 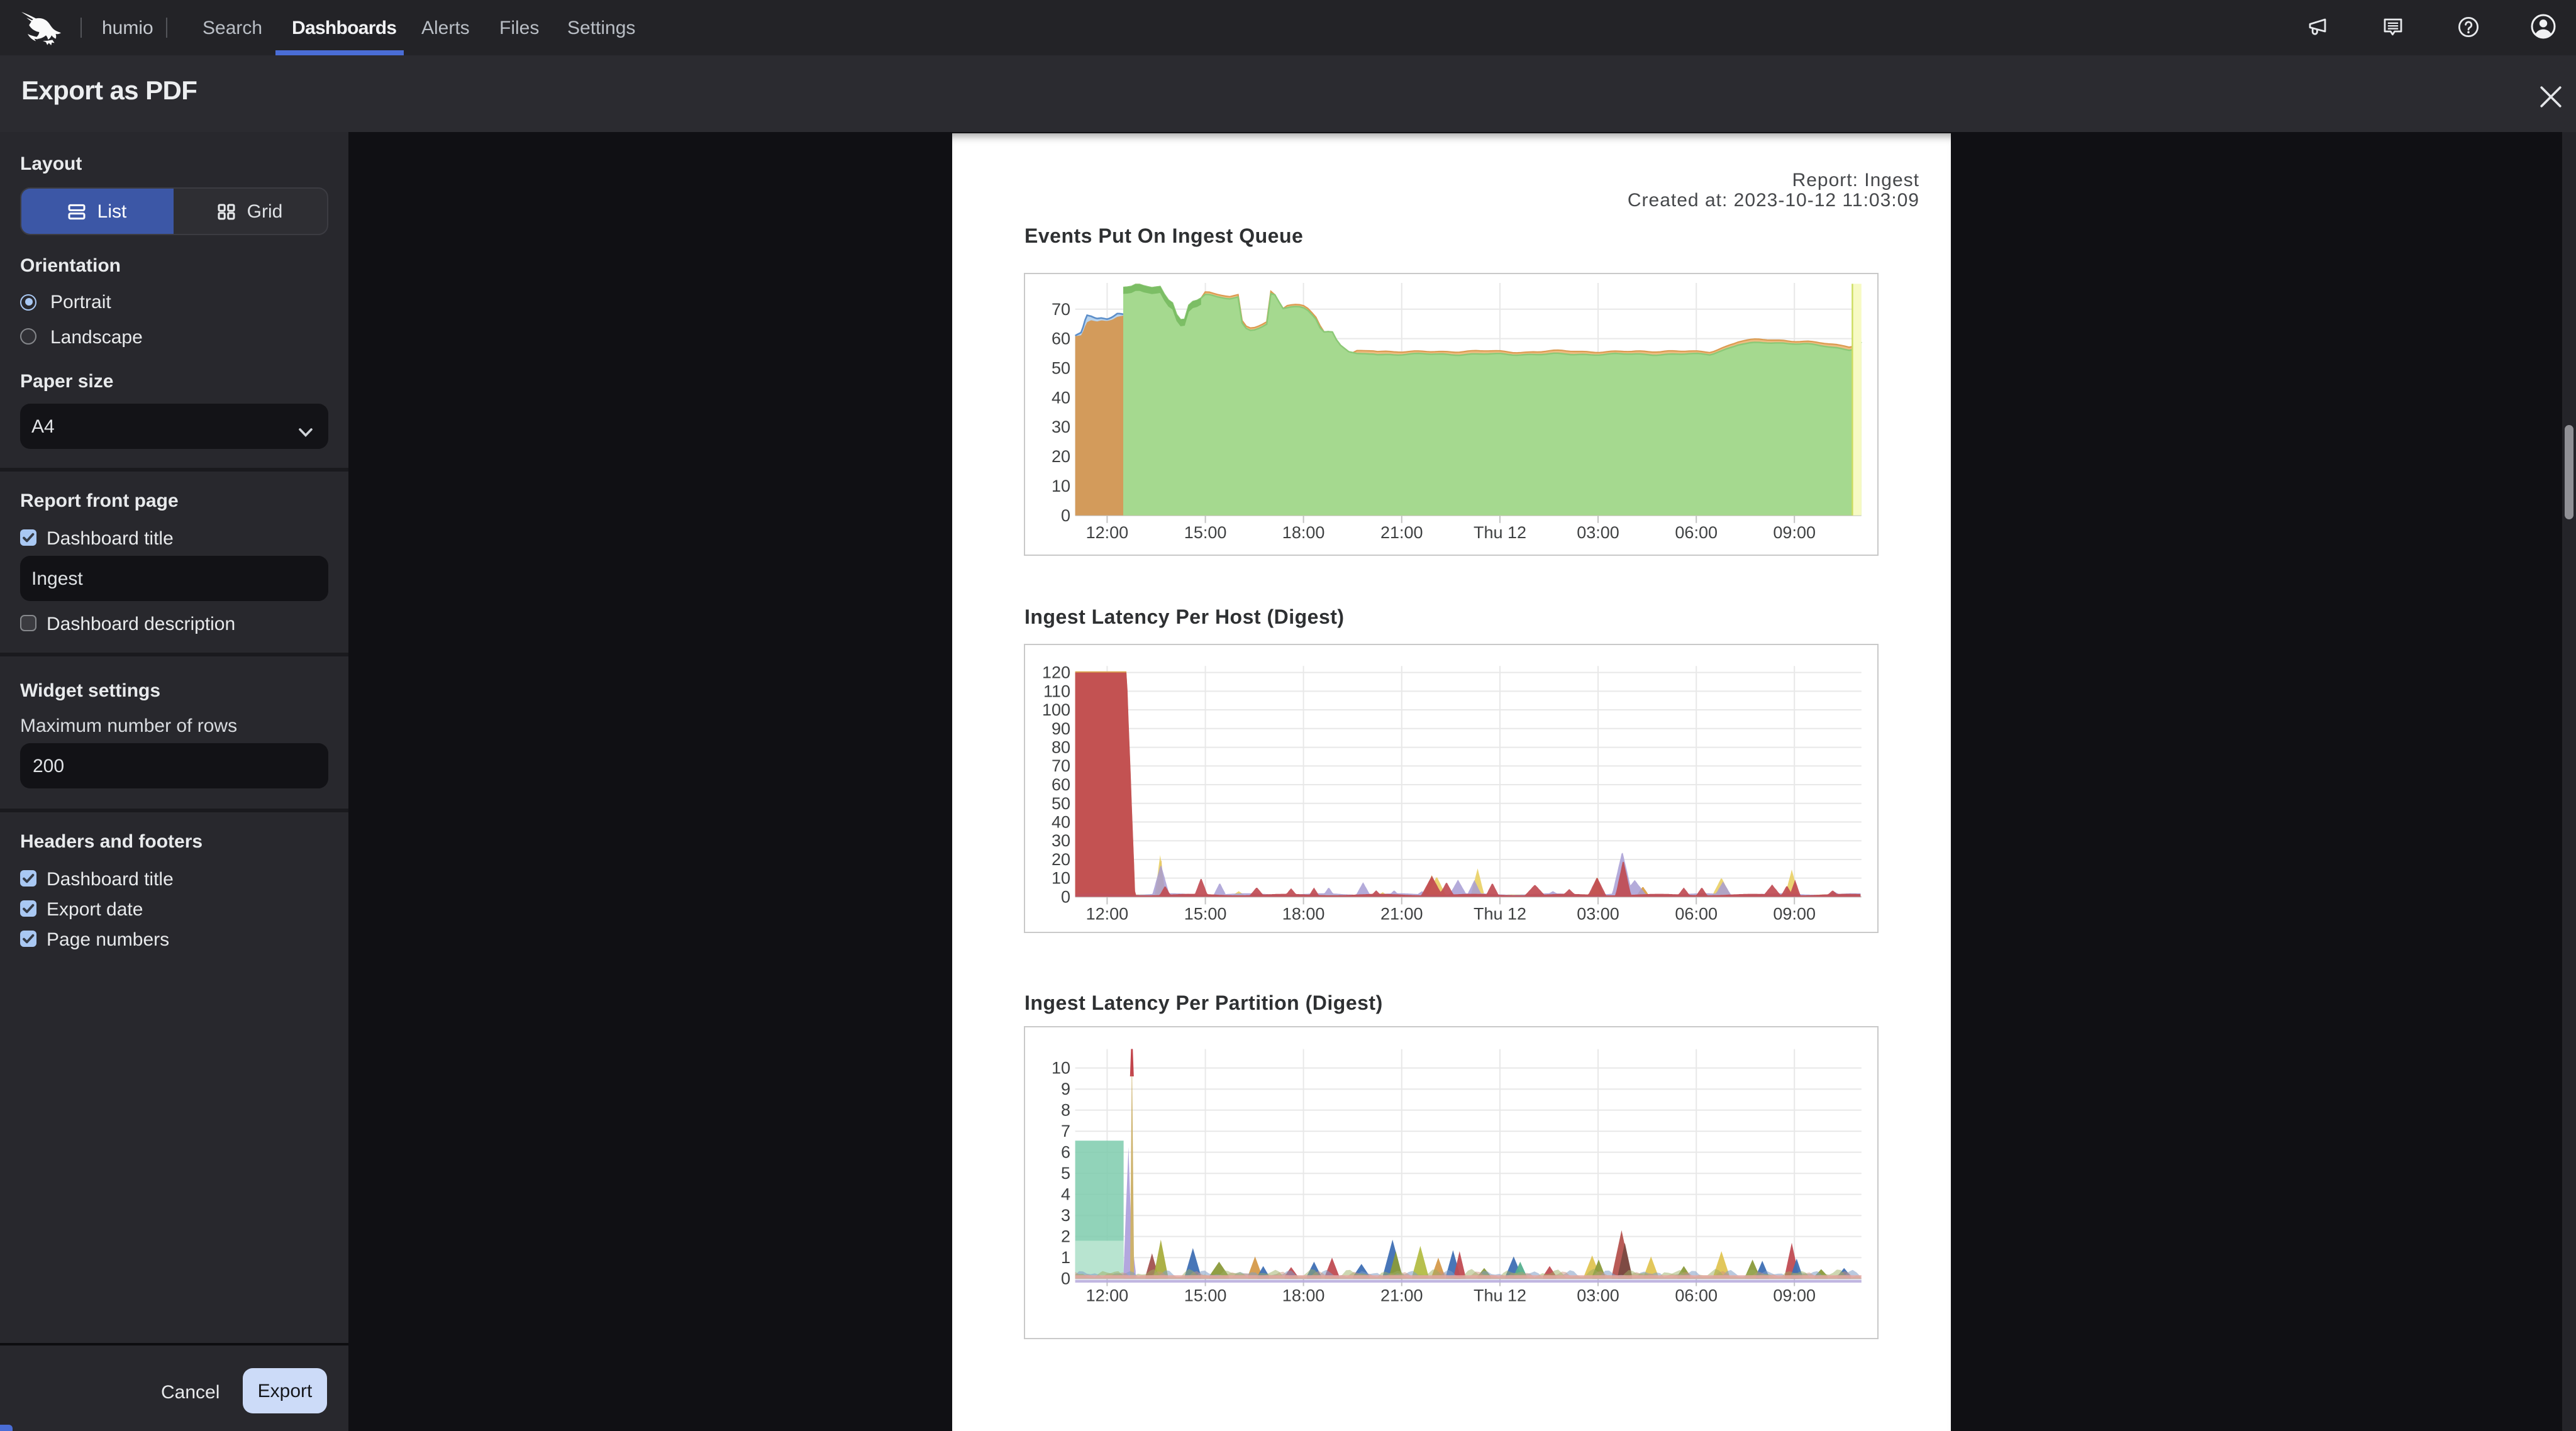 I want to click on svg-text: 9, so click(x=1065, y=1089).